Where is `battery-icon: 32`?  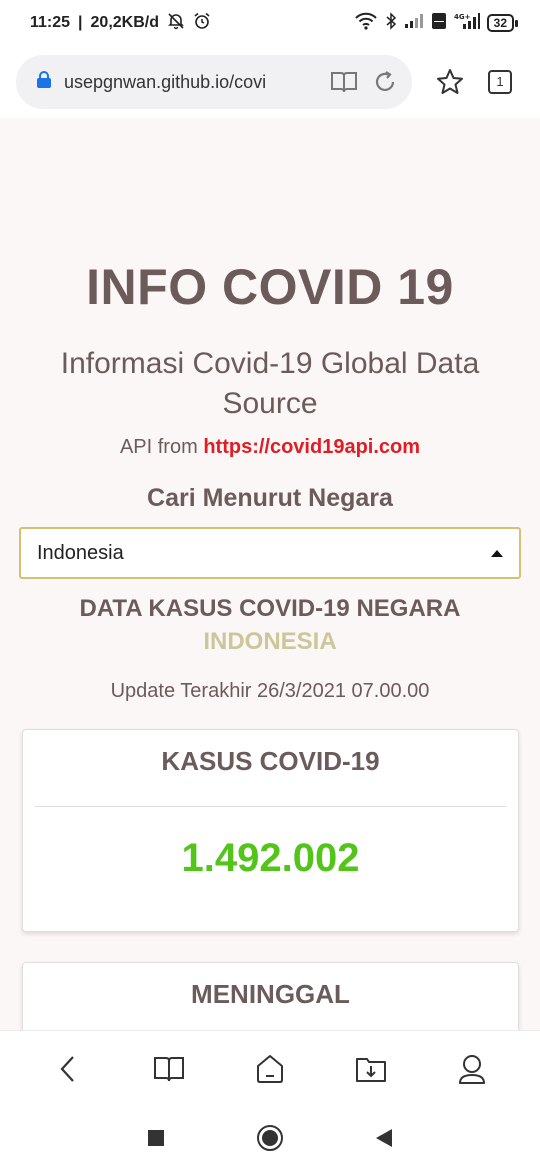 battery-icon: 32 is located at coordinates (502, 23).